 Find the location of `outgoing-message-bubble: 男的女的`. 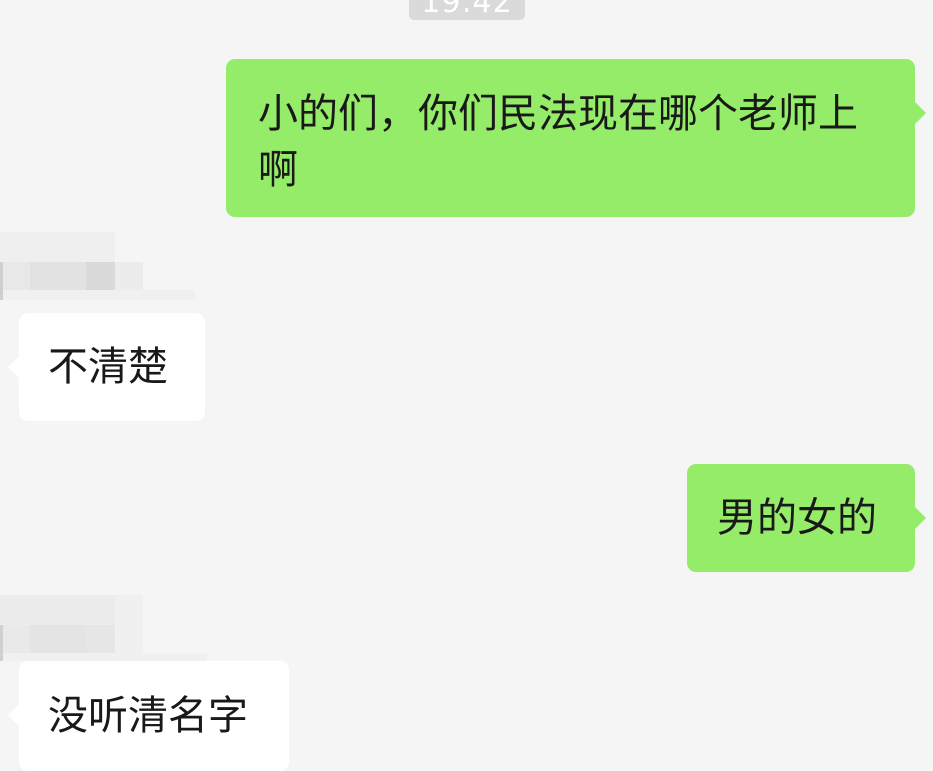

outgoing-message-bubble: 男的女的 is located at coordinates (806, 518).